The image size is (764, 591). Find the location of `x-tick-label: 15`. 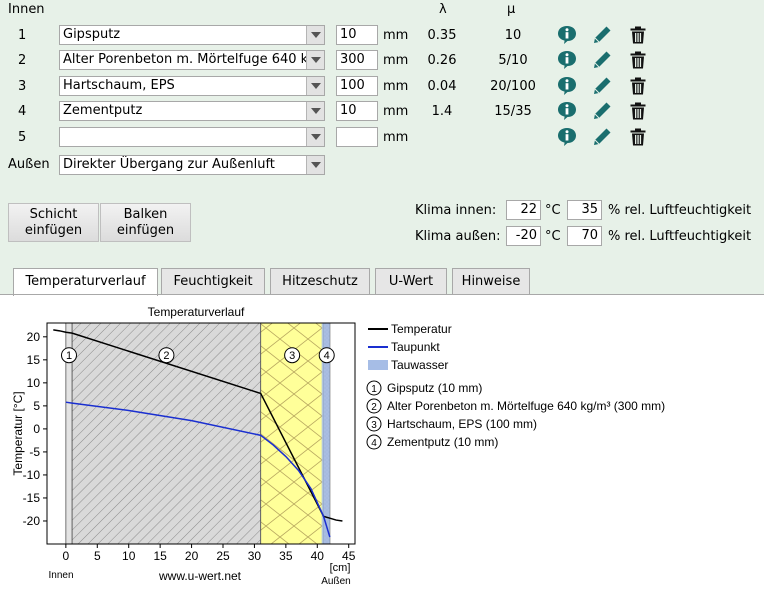

x-tick-label: 15 is located at coordinates (160, 556).